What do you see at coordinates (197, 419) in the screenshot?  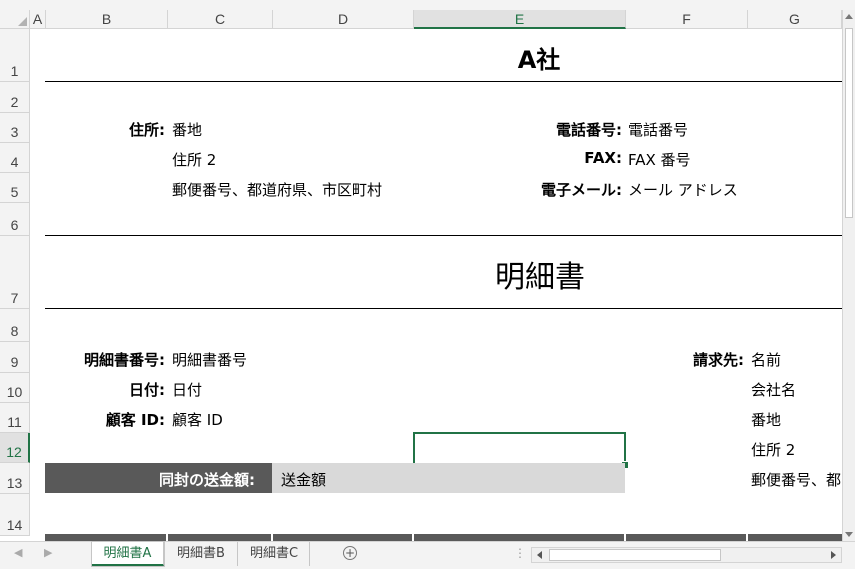 I see `customer-id-value: 顧客 ID` at bounding box center [197, 419].